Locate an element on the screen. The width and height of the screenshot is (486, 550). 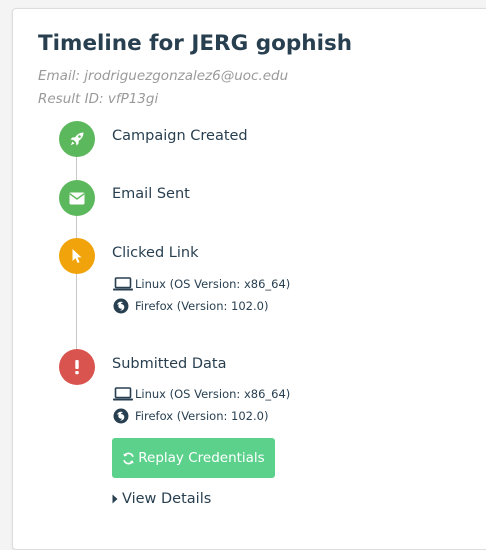
event-label-email-sent: Email Sent is located at coordinates (151, 194).